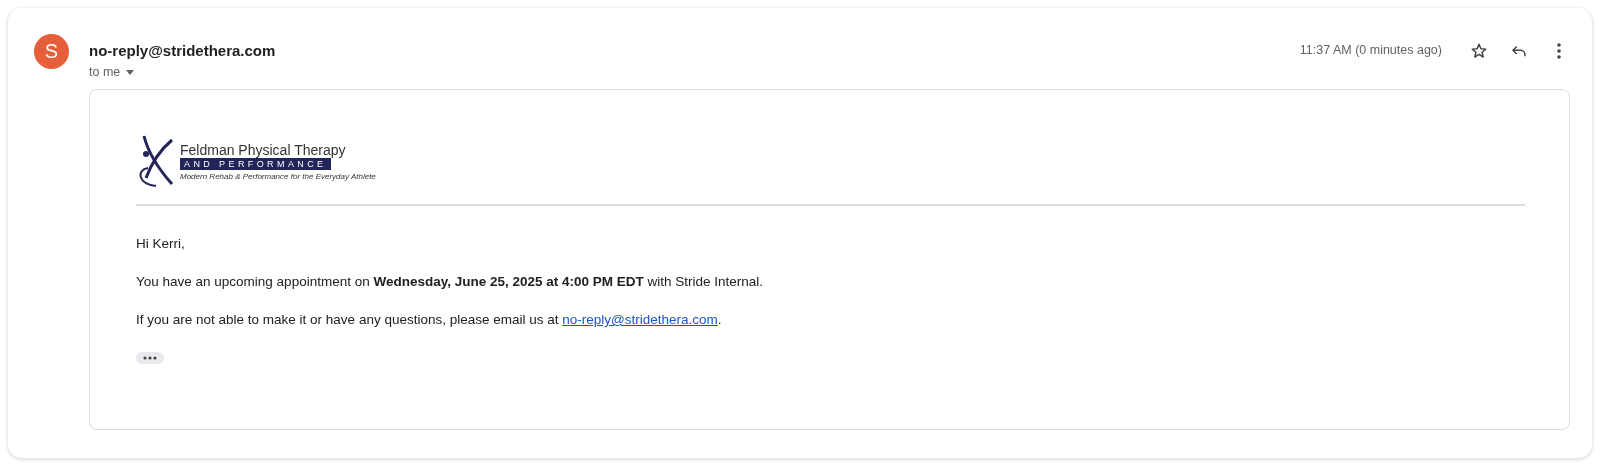 The width and height of the screenshot is (1600, 466). Describe the element at coordinates (263, 149) in the screenshot. I see `logo-name: Feldman Physical Therapy` at that location.